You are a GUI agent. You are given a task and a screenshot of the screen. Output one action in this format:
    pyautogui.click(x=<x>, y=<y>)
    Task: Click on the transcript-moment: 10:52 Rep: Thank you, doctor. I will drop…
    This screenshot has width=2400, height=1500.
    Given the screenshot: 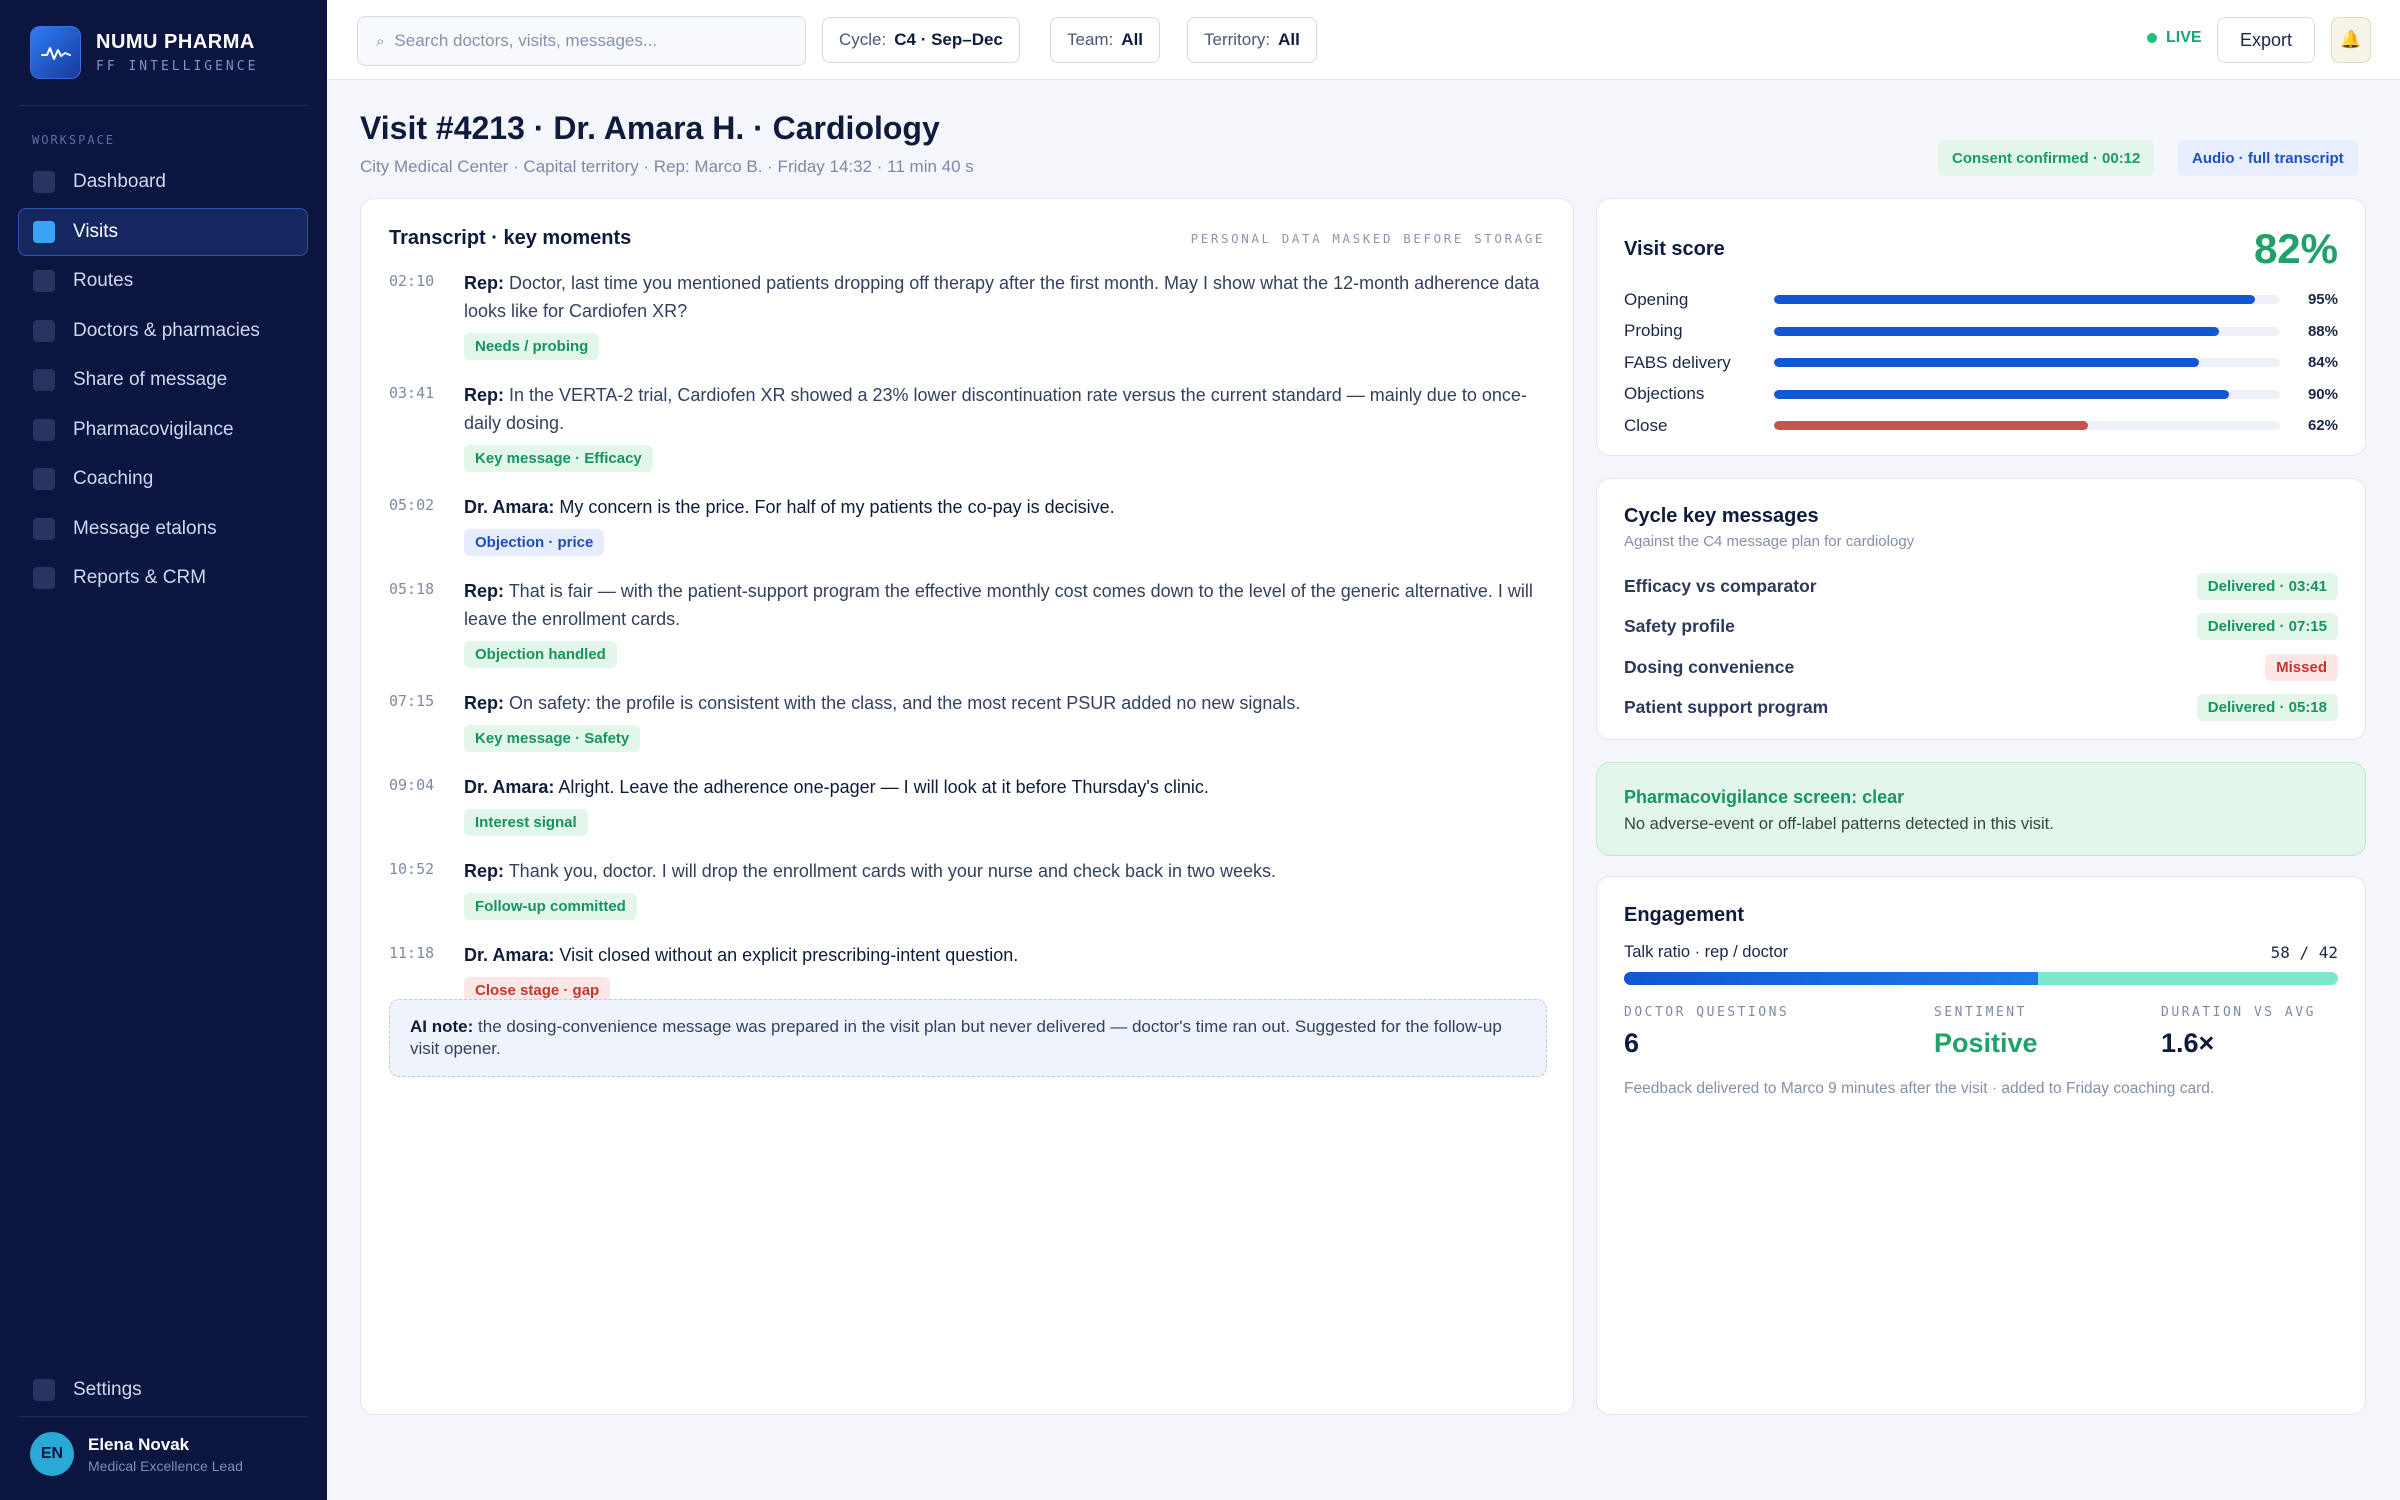 What is the action you would take?
    pyautogui.click(x=967, y=888)
    